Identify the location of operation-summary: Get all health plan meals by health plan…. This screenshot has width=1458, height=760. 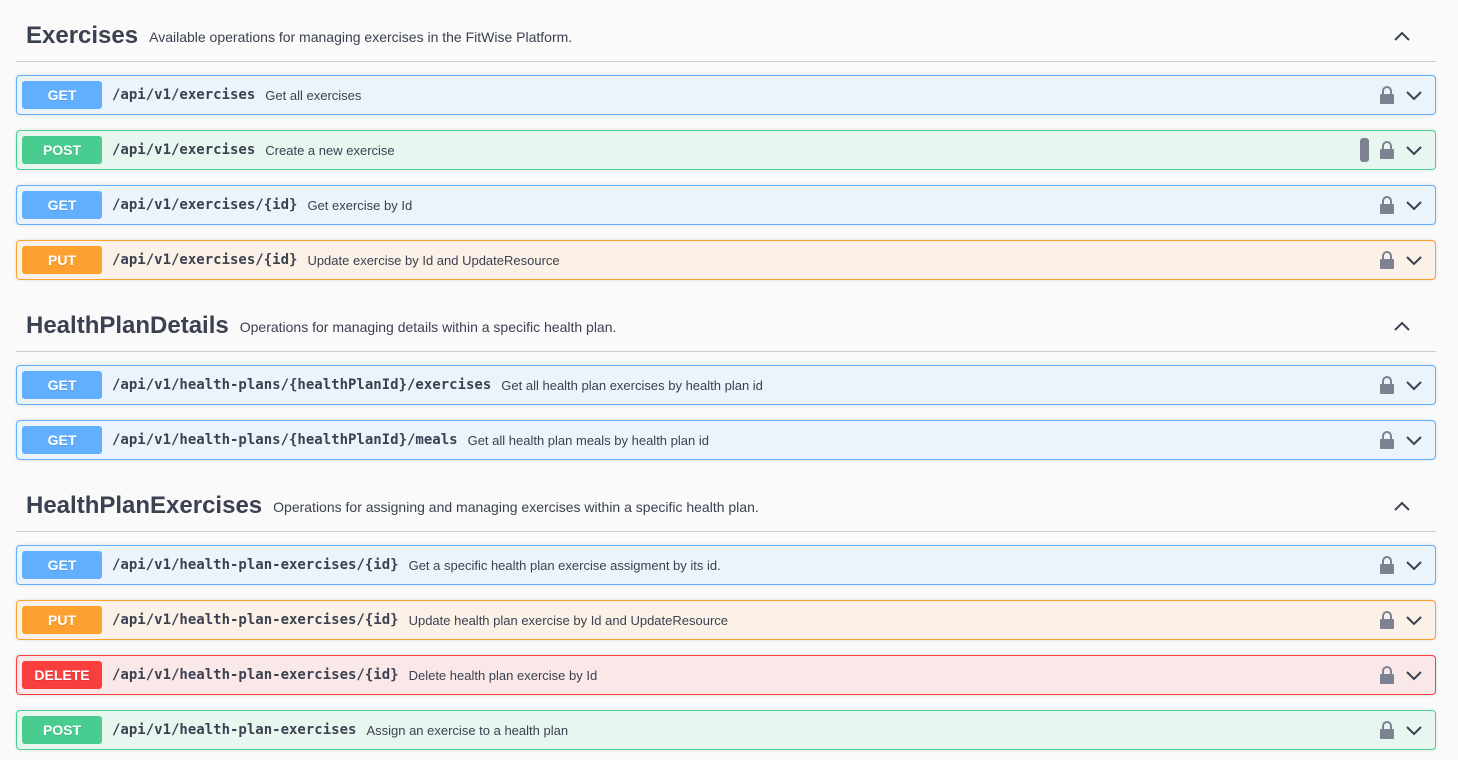
(588, 440).